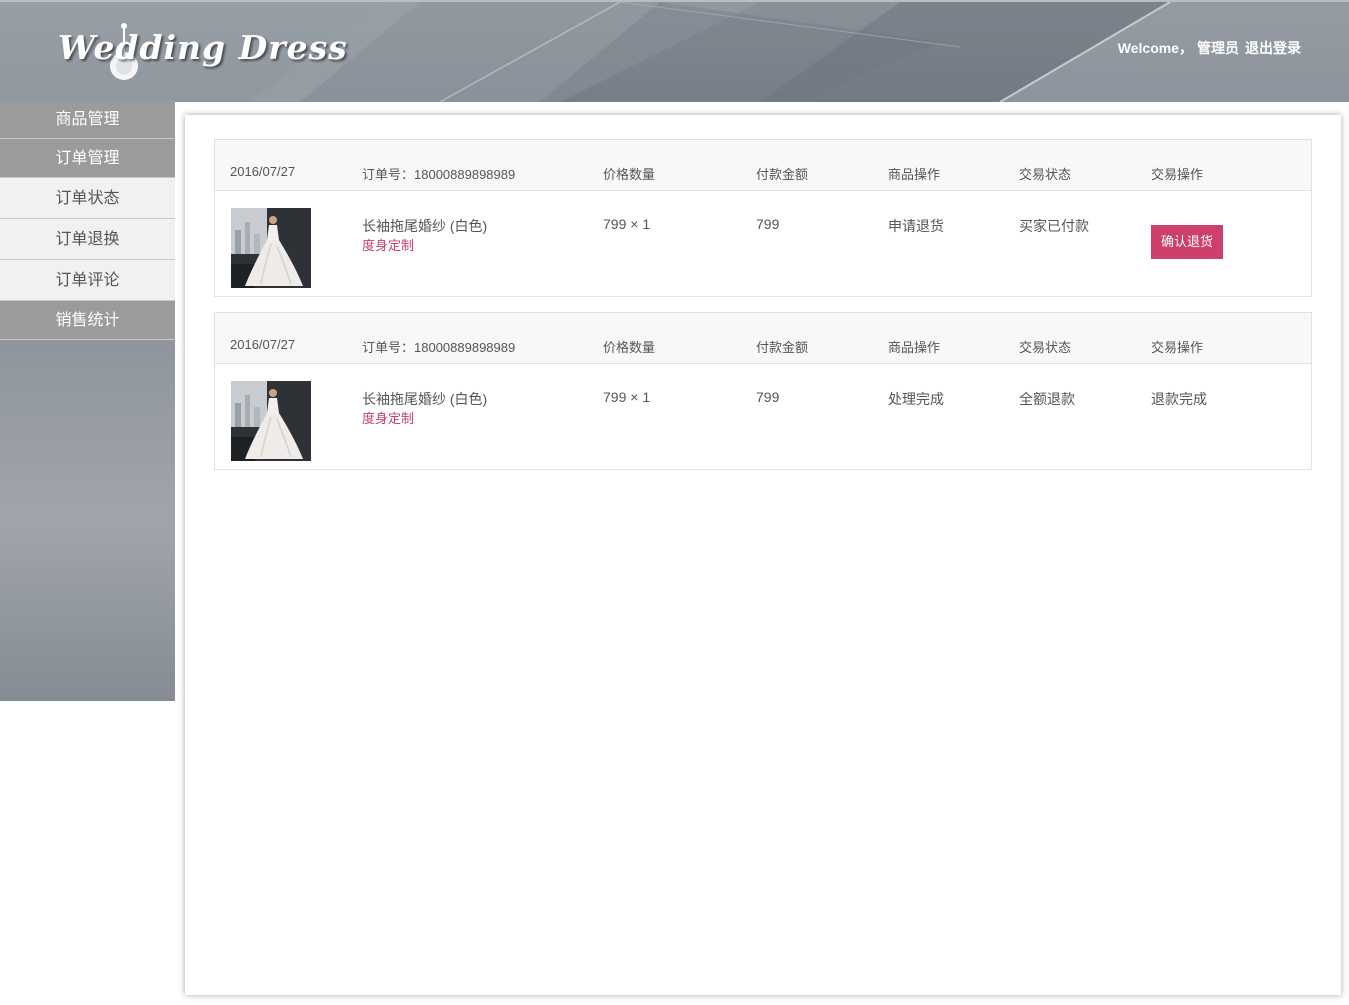  I want to click on trade-status: 全额退款, so click(1047, 399).